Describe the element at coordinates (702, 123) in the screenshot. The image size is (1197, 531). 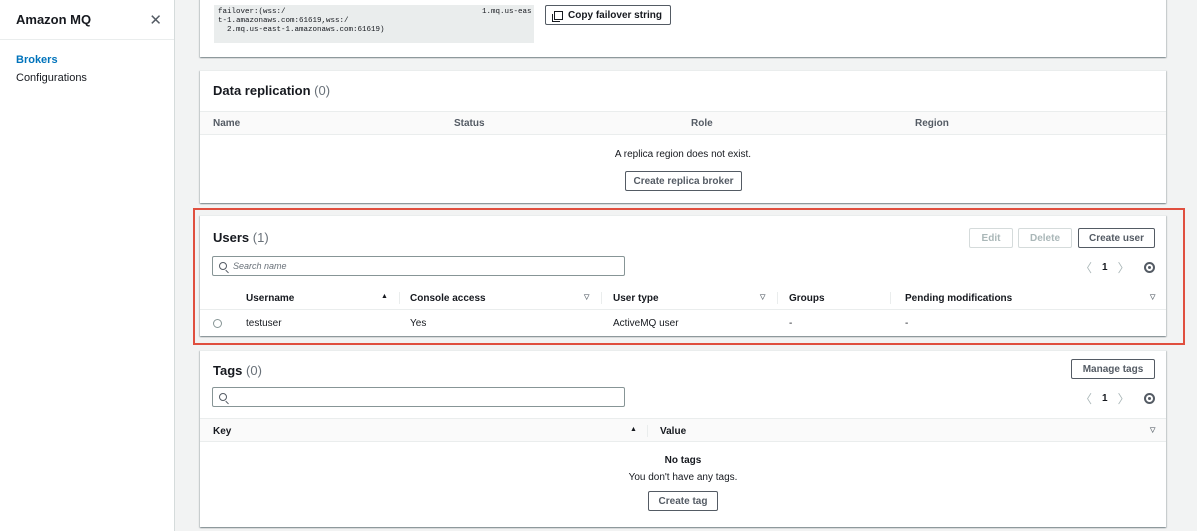
I see `column-header-role: Role` at that location.